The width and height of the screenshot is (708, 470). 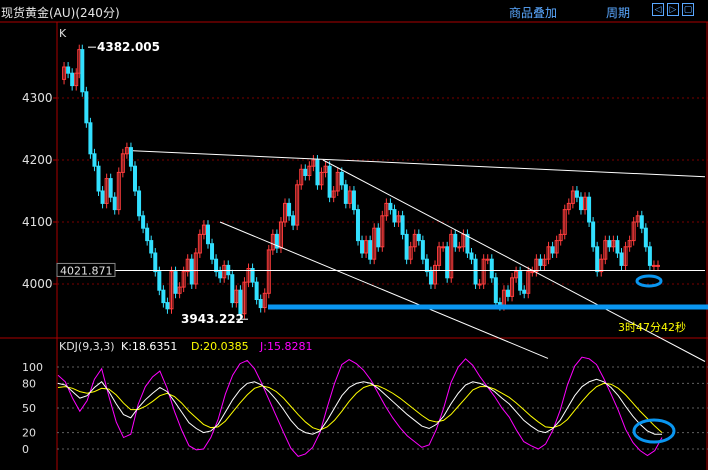 I want to click on kdj-j-label: J:15.8281, so click(x=285, y=346).